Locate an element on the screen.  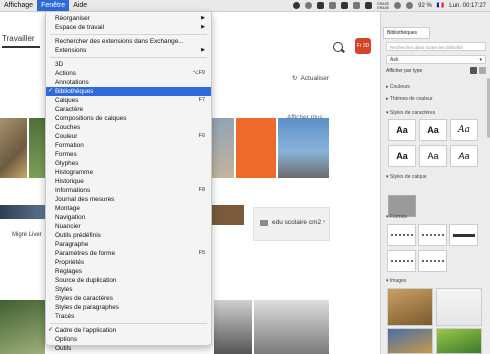
creative-cloud-icon is located at coordinates (297, 5).